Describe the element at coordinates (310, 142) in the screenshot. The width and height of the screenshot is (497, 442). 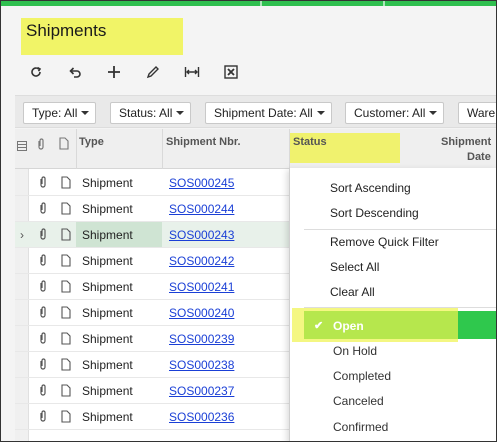
I see `column-header-status: Status` at that location.